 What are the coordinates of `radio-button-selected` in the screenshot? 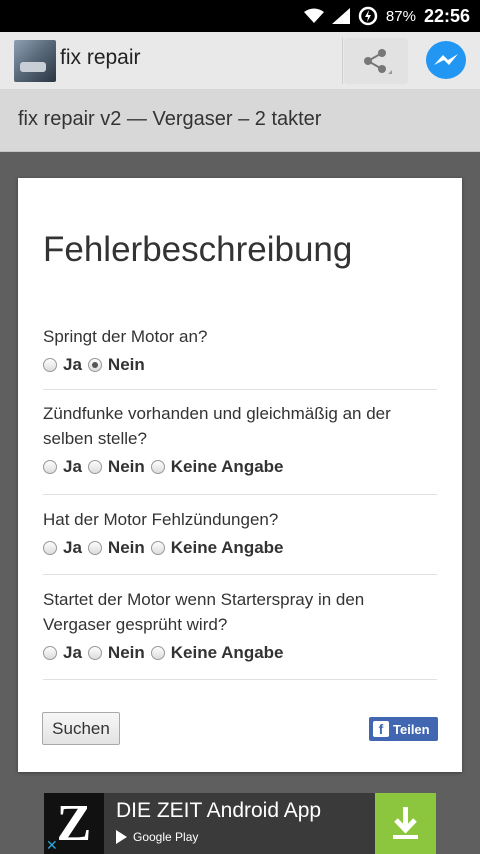 It's located at (94, 365).